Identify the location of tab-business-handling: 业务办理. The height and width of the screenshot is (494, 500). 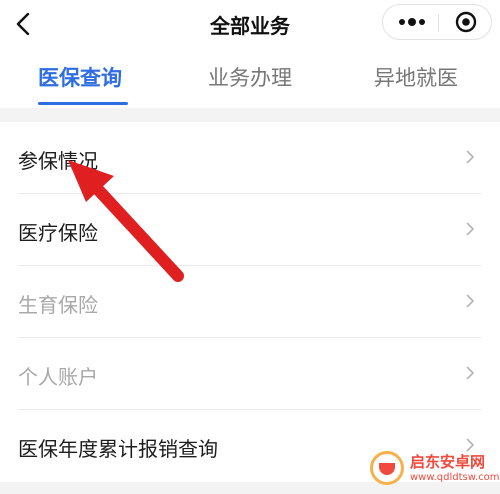
(250, 77).